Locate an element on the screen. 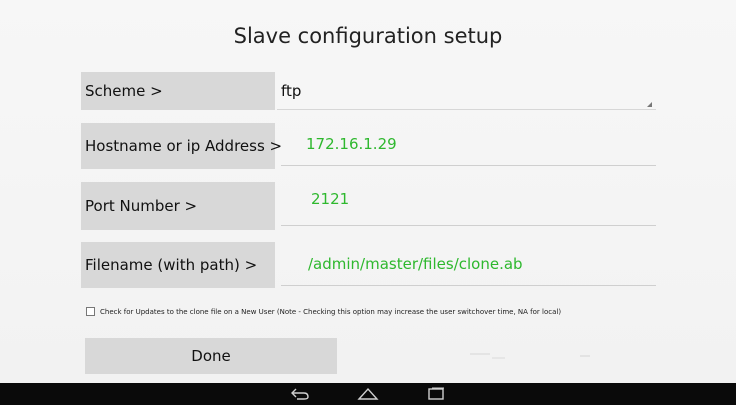 This screenshot has height=405, width=736. done-button-label: Done is located at coordinates (211, 356).